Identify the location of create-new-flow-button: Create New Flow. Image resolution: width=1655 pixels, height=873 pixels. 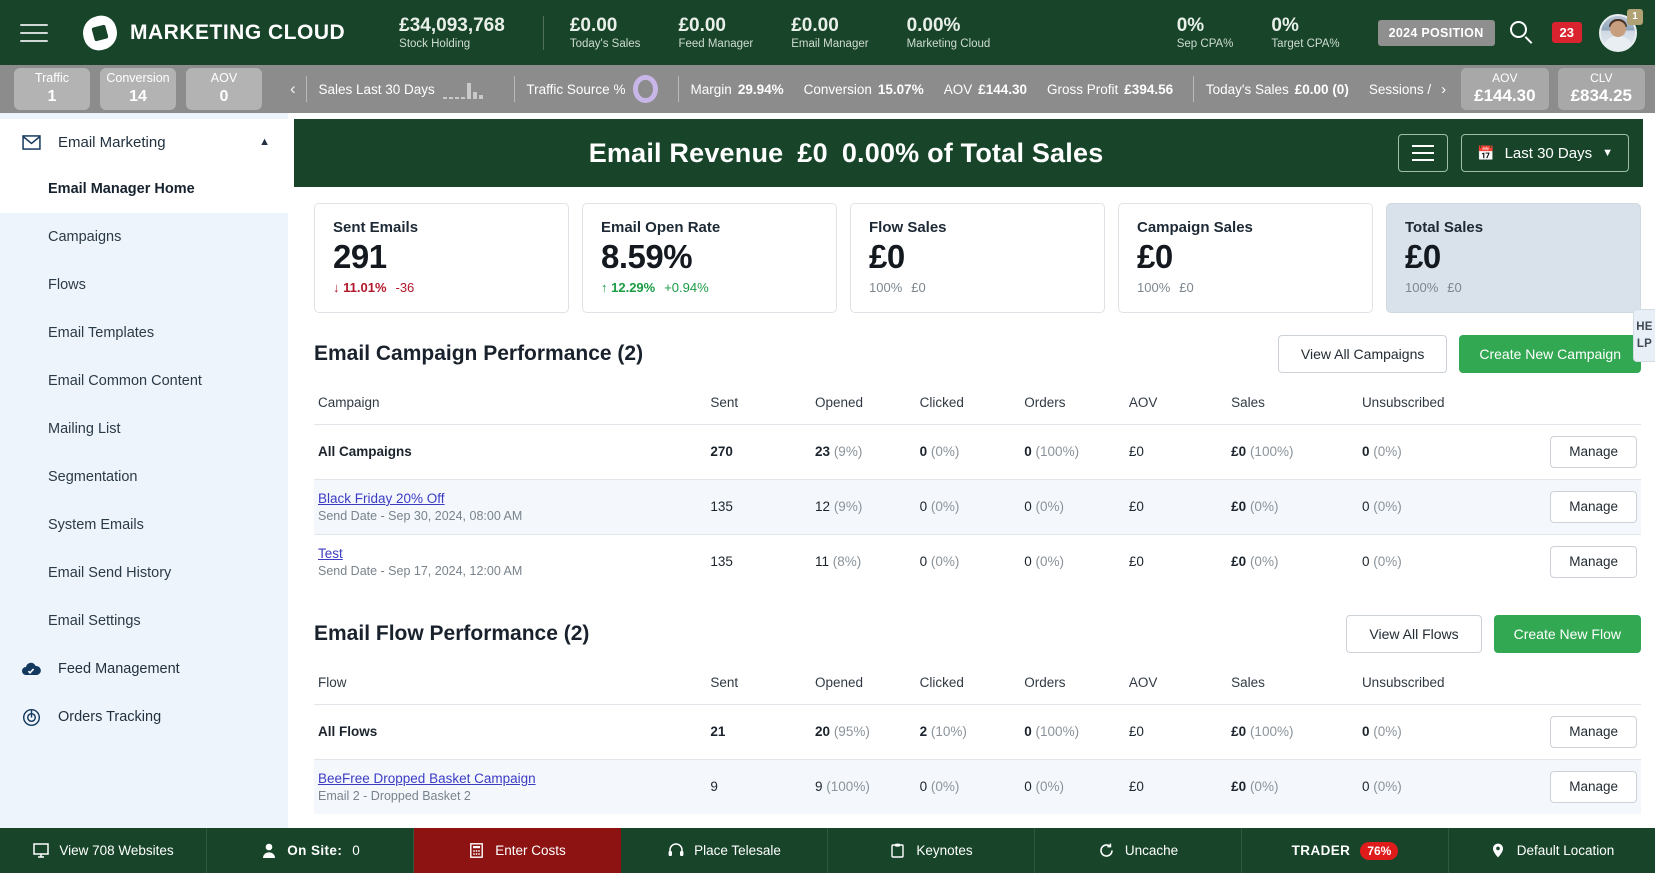
(1567, 633).